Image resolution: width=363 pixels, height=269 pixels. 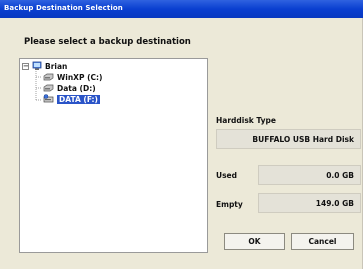 What do you see at coordinates (246, 120) in the screenshot?
I see `harddisk-type-label: Harddisk Type` at bounding box center [246, 120].